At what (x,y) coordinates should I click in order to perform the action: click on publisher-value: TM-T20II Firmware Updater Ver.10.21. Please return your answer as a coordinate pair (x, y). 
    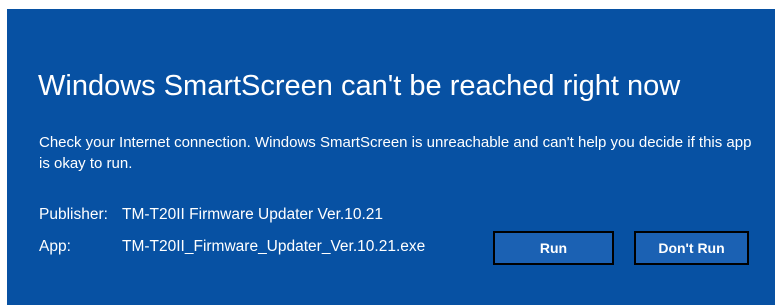
    Looking at the image, I should click on (253, 214).